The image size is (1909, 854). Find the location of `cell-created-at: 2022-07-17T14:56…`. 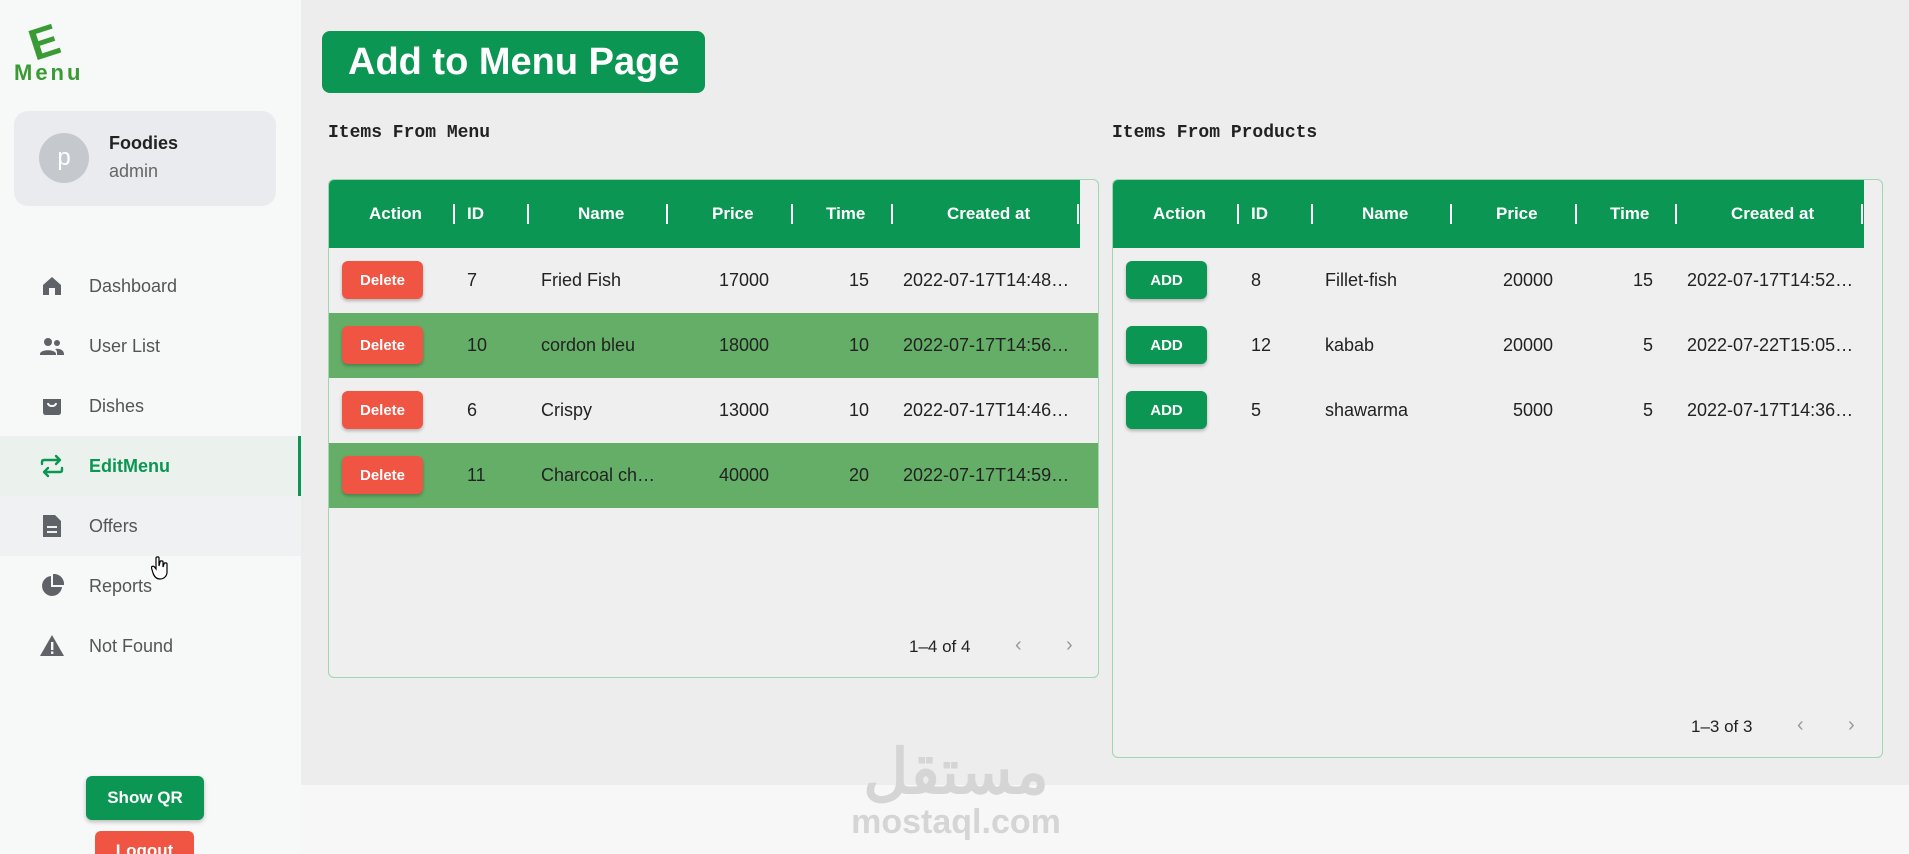

cell-created-at: 2022-07-17T14:56… is located at coordinates (986, 345).